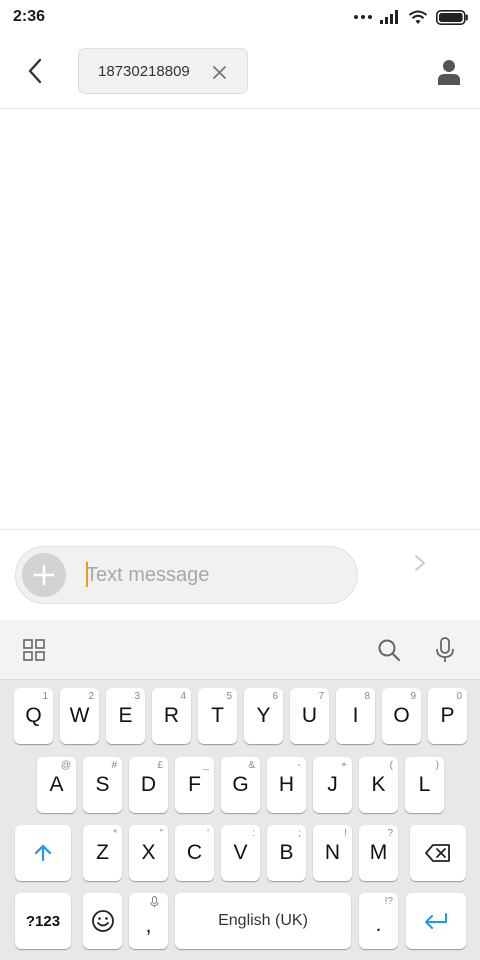  Describe the element at coordinates (390, 833) in the screenshot. I see `key-m-hint: ?` at that location.